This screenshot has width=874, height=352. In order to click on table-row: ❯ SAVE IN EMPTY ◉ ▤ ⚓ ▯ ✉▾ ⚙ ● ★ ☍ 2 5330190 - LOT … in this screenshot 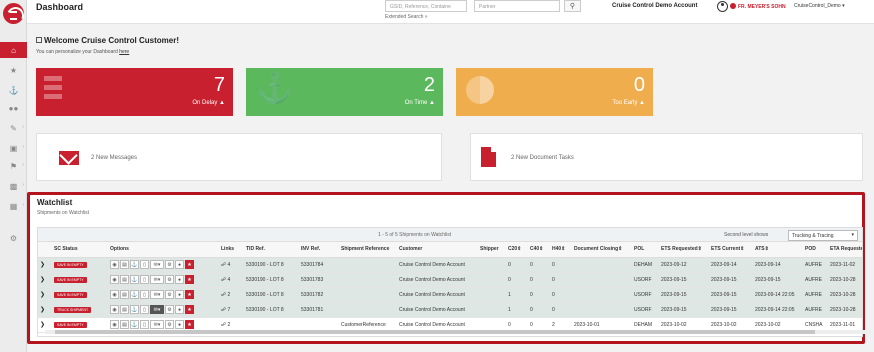, I will do `click(450, 295)`.